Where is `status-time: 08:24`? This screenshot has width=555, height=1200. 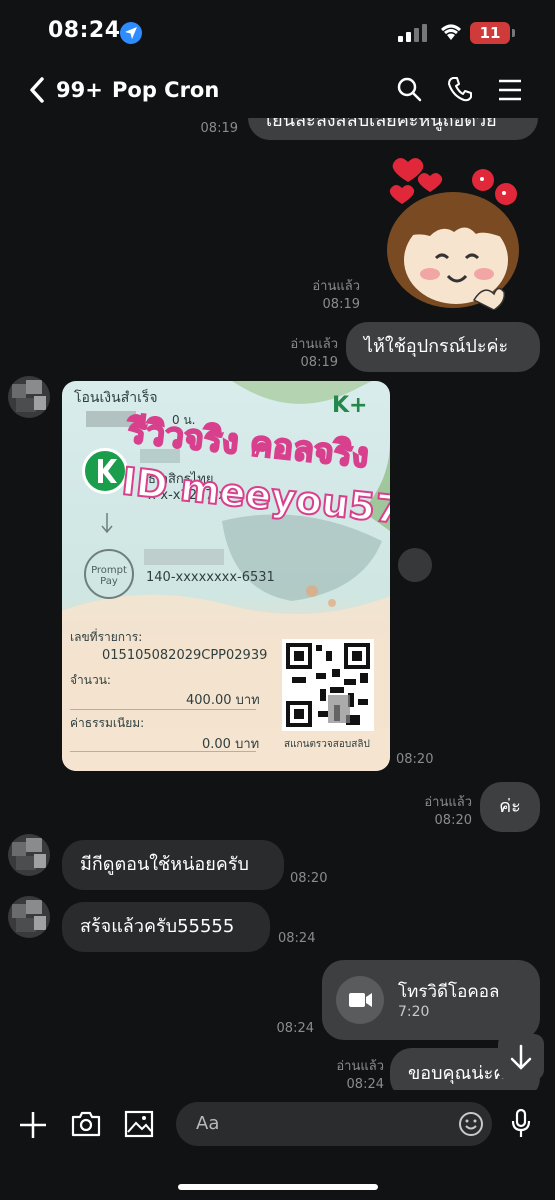
status-time: 08:24 is located at coordinates (84, 30).